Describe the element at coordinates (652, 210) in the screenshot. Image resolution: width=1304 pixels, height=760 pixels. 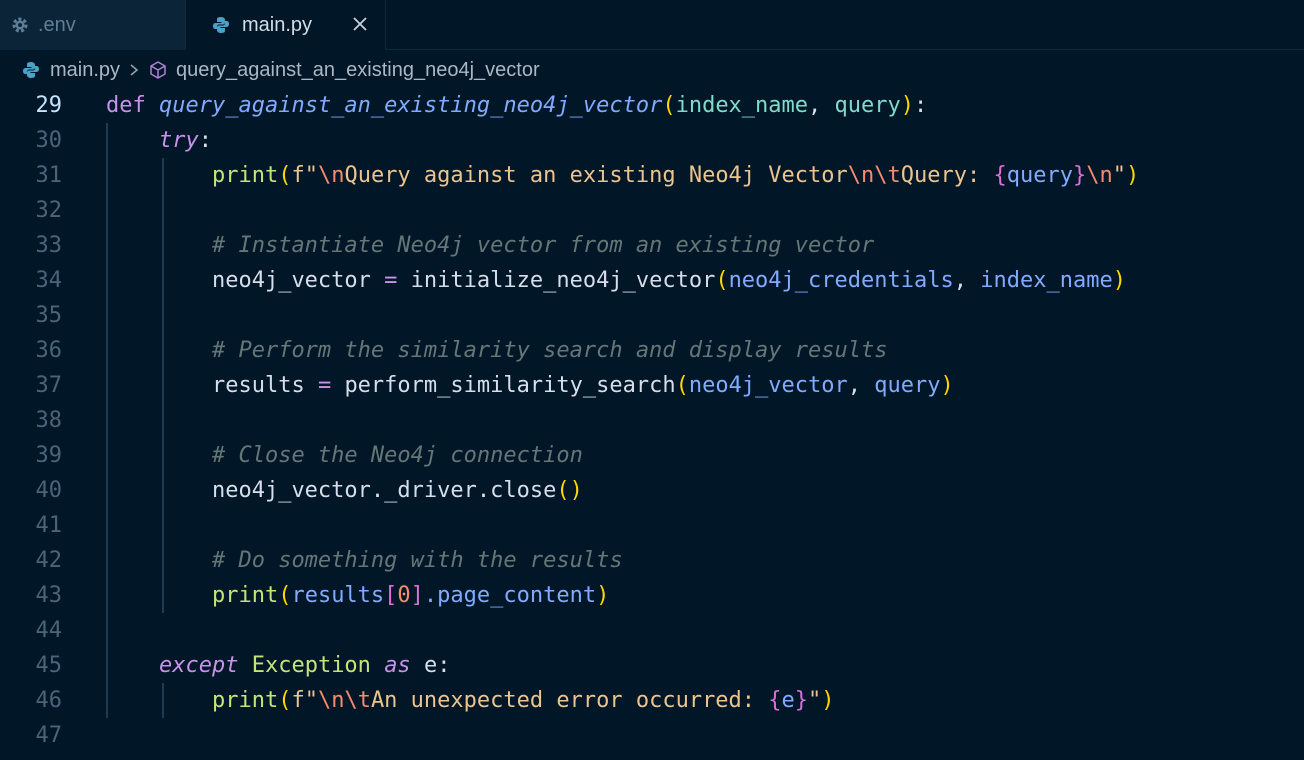
I see `code-line: 32` at that location.